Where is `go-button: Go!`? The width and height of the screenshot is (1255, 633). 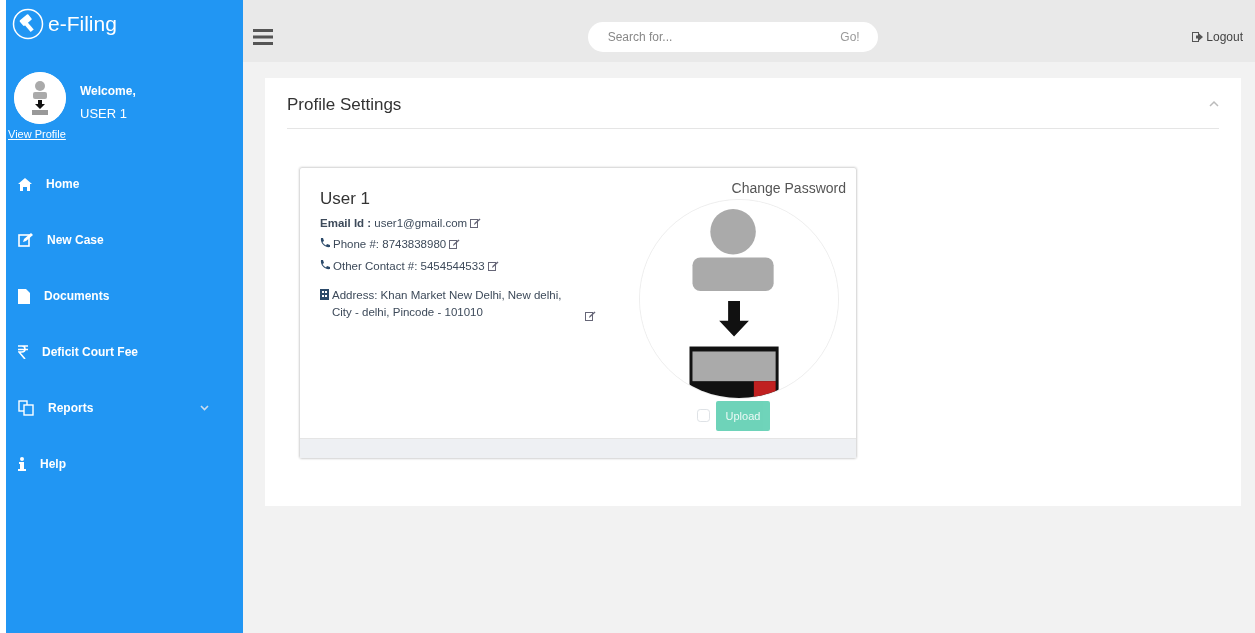
go-button: Go! is located at coordinates (850, 37).